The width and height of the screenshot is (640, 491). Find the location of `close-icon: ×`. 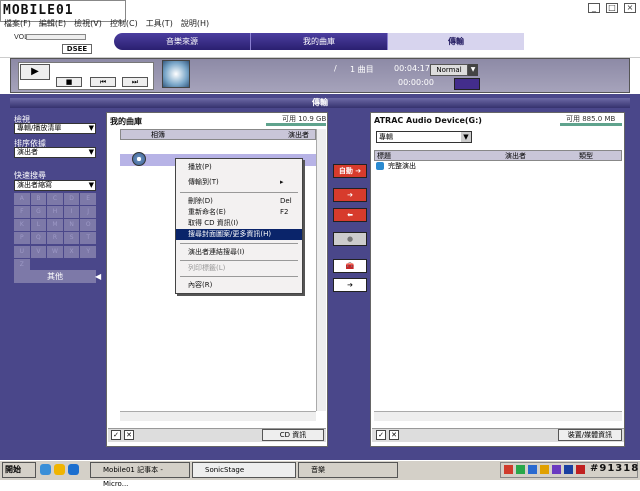

close-icon: × is located at coordinates (630, 8).